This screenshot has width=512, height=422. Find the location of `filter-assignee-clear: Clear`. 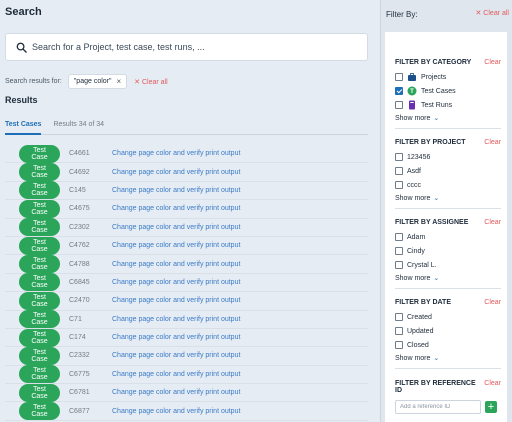

filter-assignee-clear: Clear is located at coordinates (492, 222).